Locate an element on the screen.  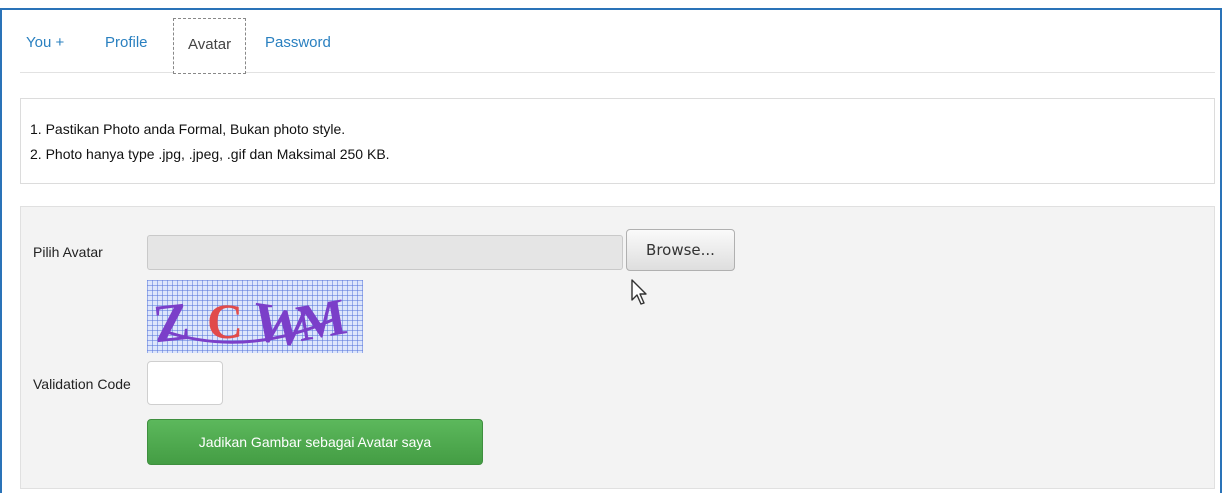
validation-code-input is located at coordinates (185, 383).